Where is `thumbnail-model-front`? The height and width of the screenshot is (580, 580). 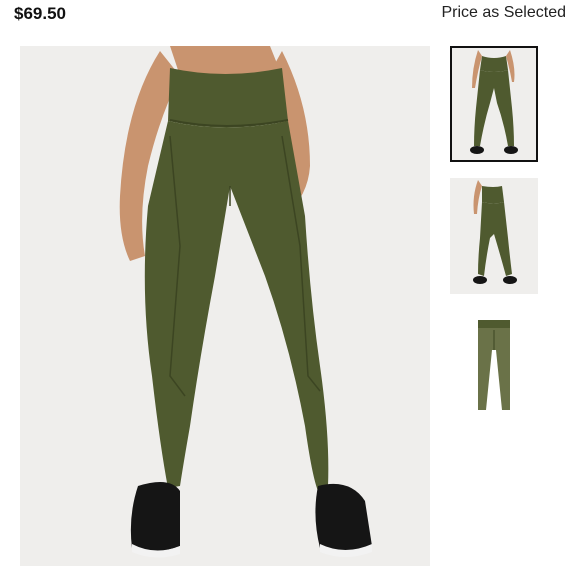
thumbnail-model-front is located at coordinates (494, 104).